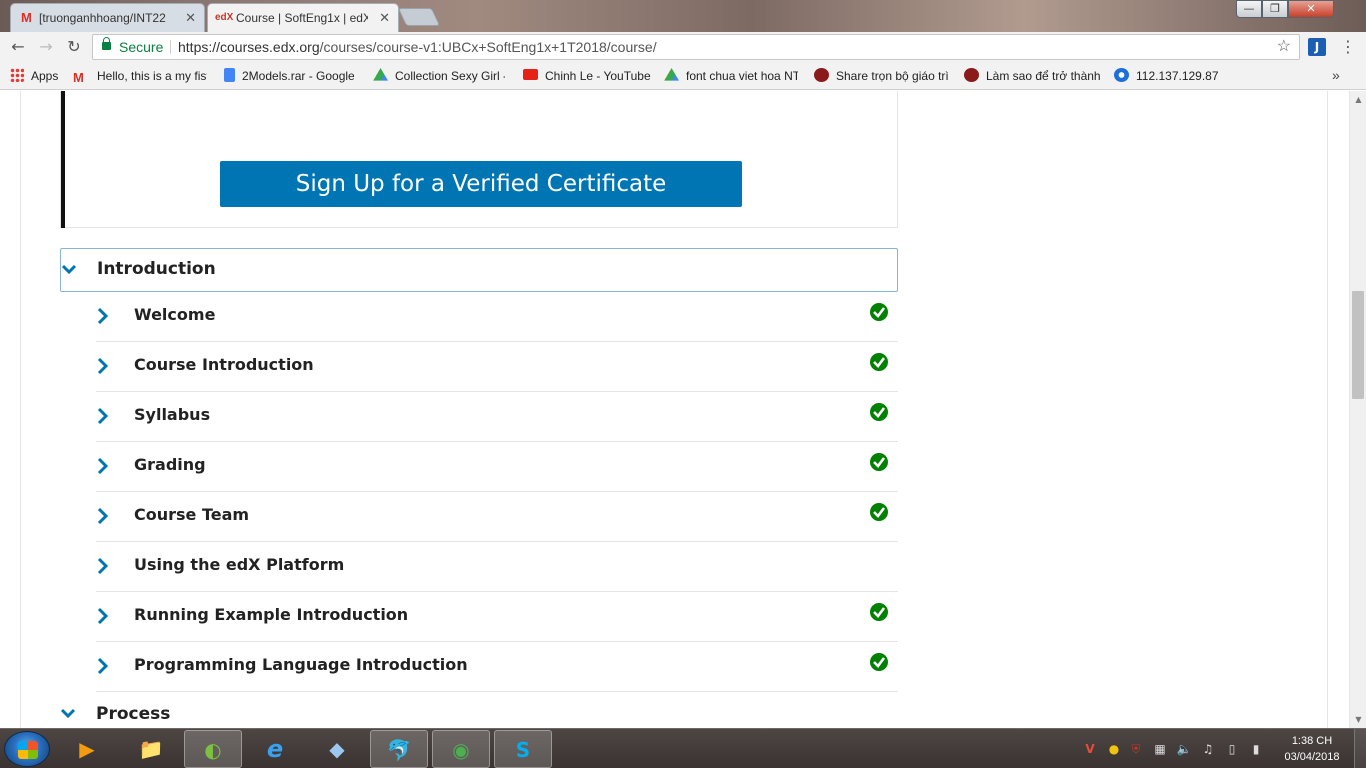  What do you see at coordinates (45, 76) in the screenshot?
I see `bookmark-label: Apps` at bounding box center [45, 76].